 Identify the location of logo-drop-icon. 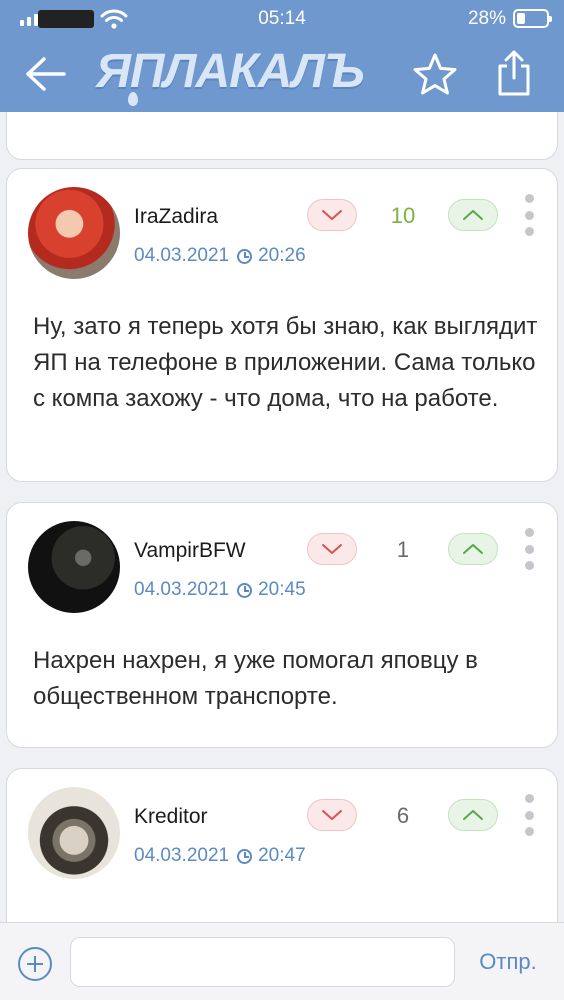
(133, 99).